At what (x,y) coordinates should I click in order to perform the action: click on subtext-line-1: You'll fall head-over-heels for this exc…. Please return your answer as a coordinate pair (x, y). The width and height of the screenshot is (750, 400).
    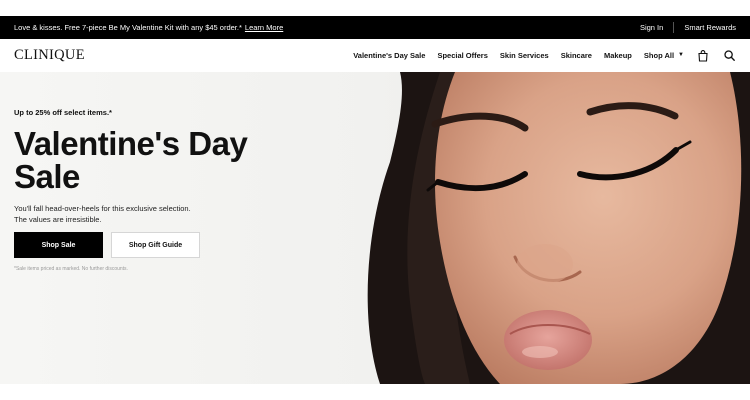
    Looking at the image, I should click on (102, 208).